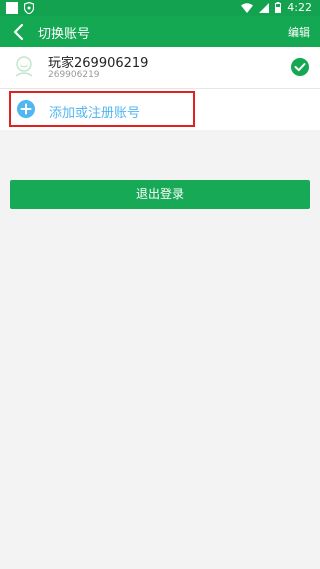 This screenshot has height=569, width=320. I want to click on add-account-label: 添加或注册账号, so click(95, 113).